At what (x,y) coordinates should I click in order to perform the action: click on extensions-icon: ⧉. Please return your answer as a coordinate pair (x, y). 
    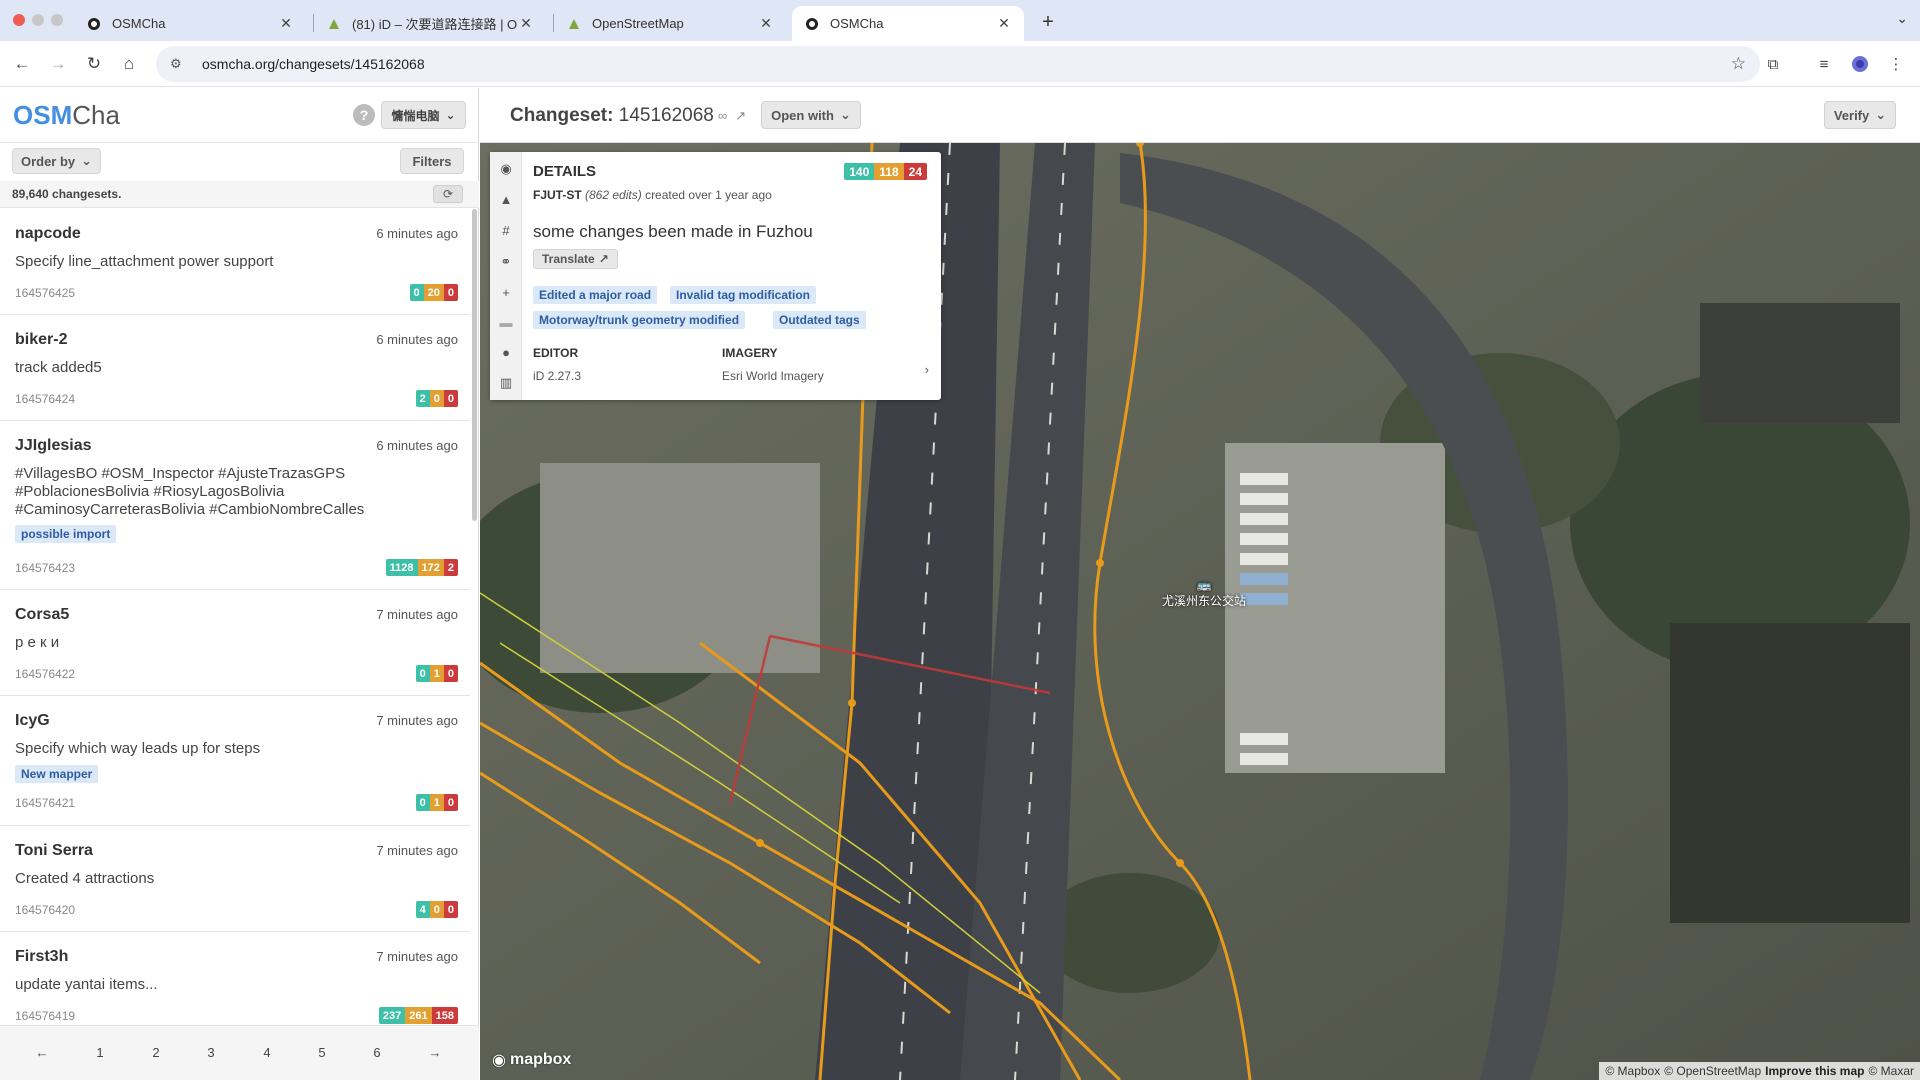
    Looking at the image, I should click on (1773, 64).